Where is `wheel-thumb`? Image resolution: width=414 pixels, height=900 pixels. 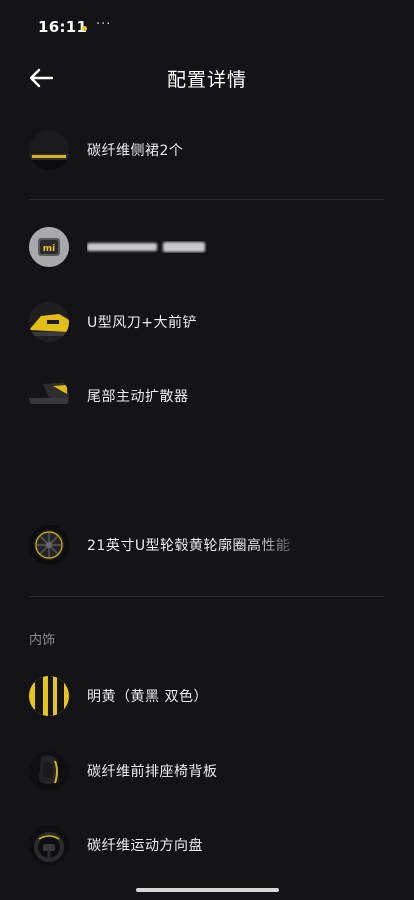 wheel-thumb is located at coordinates (49, 545).